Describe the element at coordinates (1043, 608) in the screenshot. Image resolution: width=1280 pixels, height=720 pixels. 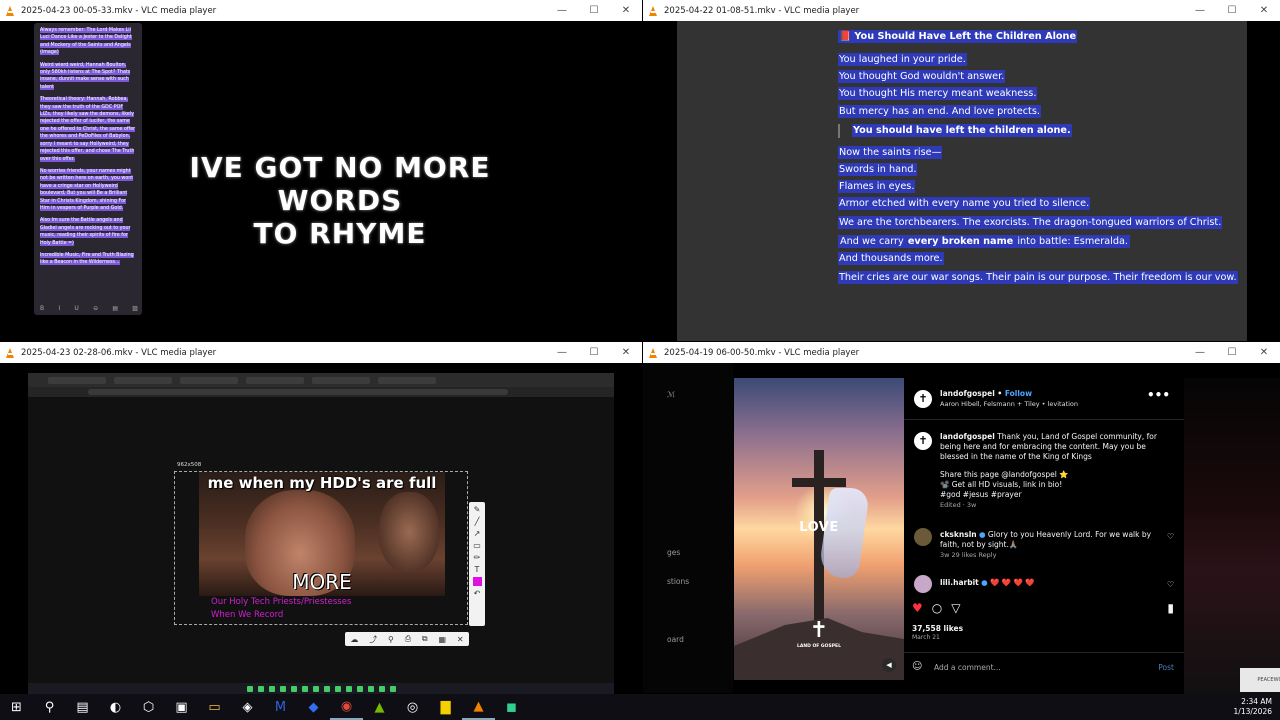
I see `post-actions: ♥ ○ ▽ ▮` at that location.